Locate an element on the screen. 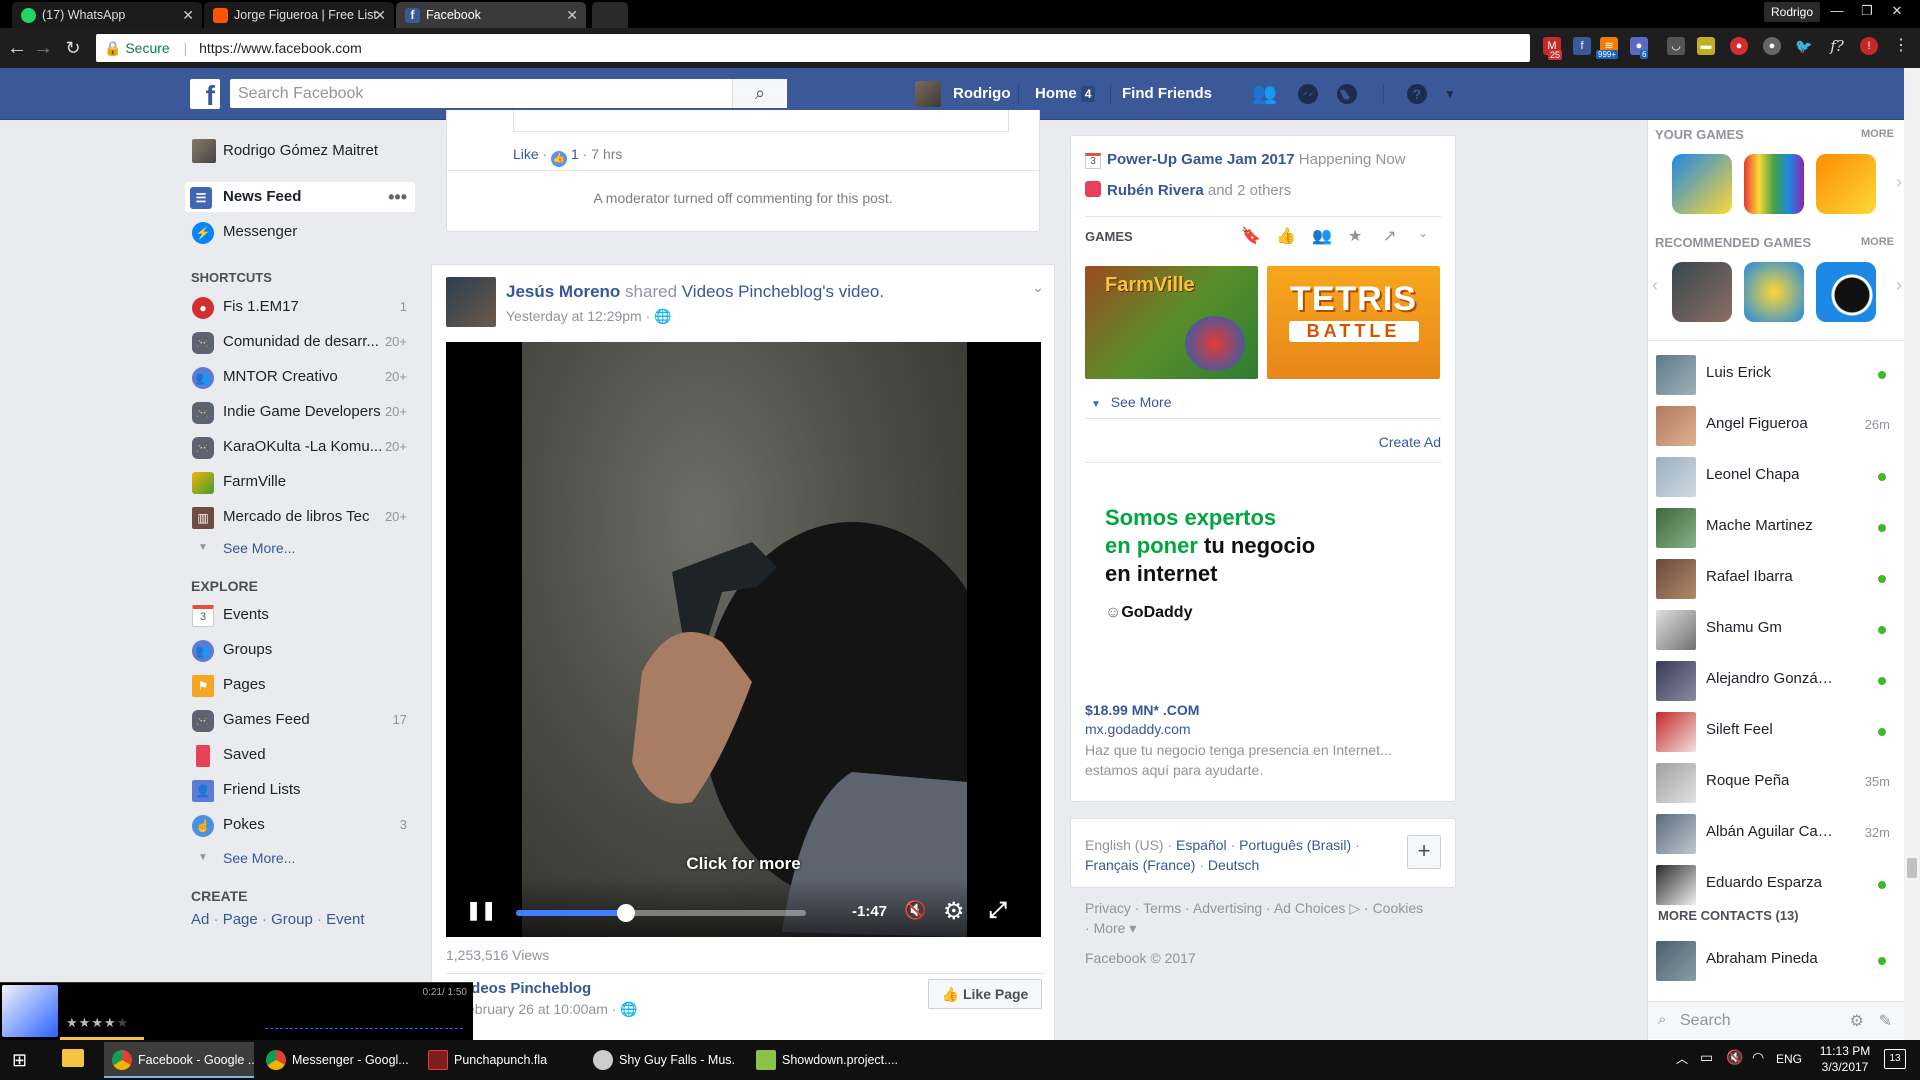  explore-item-pokes: ☝ Pokes 3 is located at coordinates (302, 825).